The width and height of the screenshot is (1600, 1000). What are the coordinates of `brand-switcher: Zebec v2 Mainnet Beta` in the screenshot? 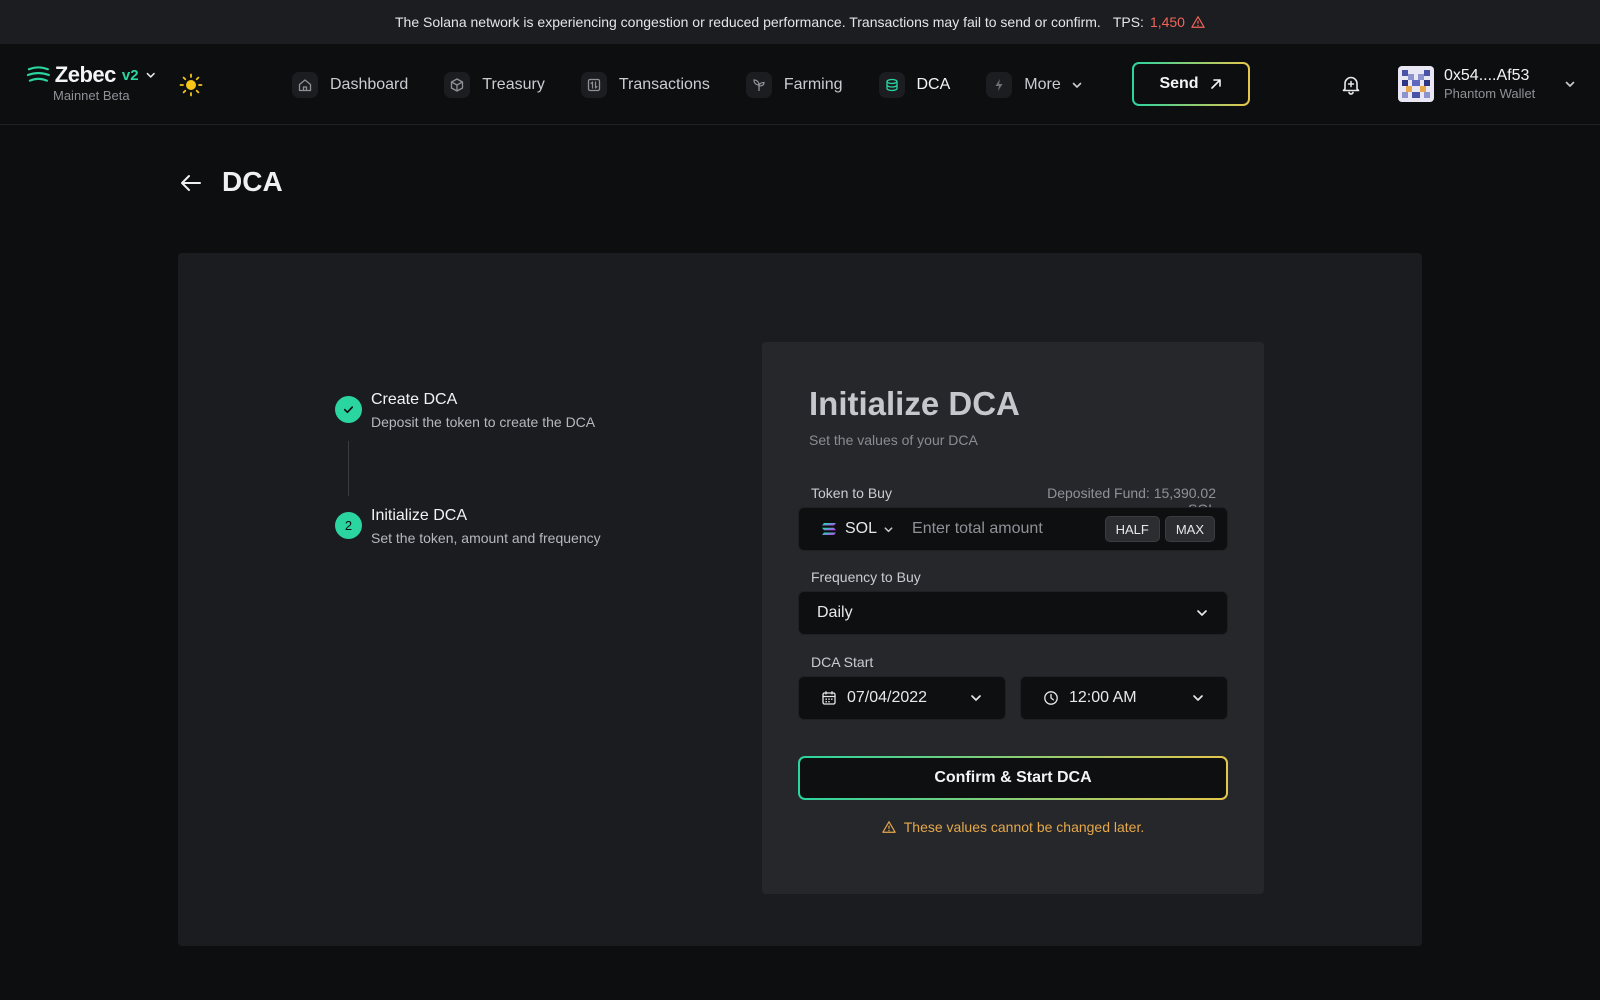 It's located at (91, 85).